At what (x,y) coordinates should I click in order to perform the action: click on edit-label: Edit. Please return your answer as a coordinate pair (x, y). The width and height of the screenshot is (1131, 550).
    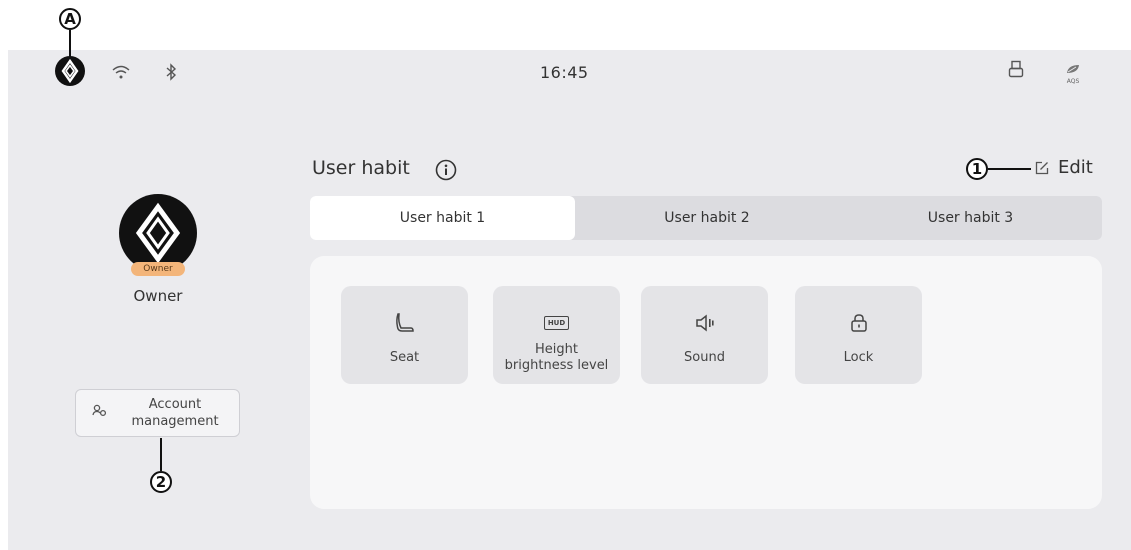
    Looking at the image, I should click on (1075, 167).